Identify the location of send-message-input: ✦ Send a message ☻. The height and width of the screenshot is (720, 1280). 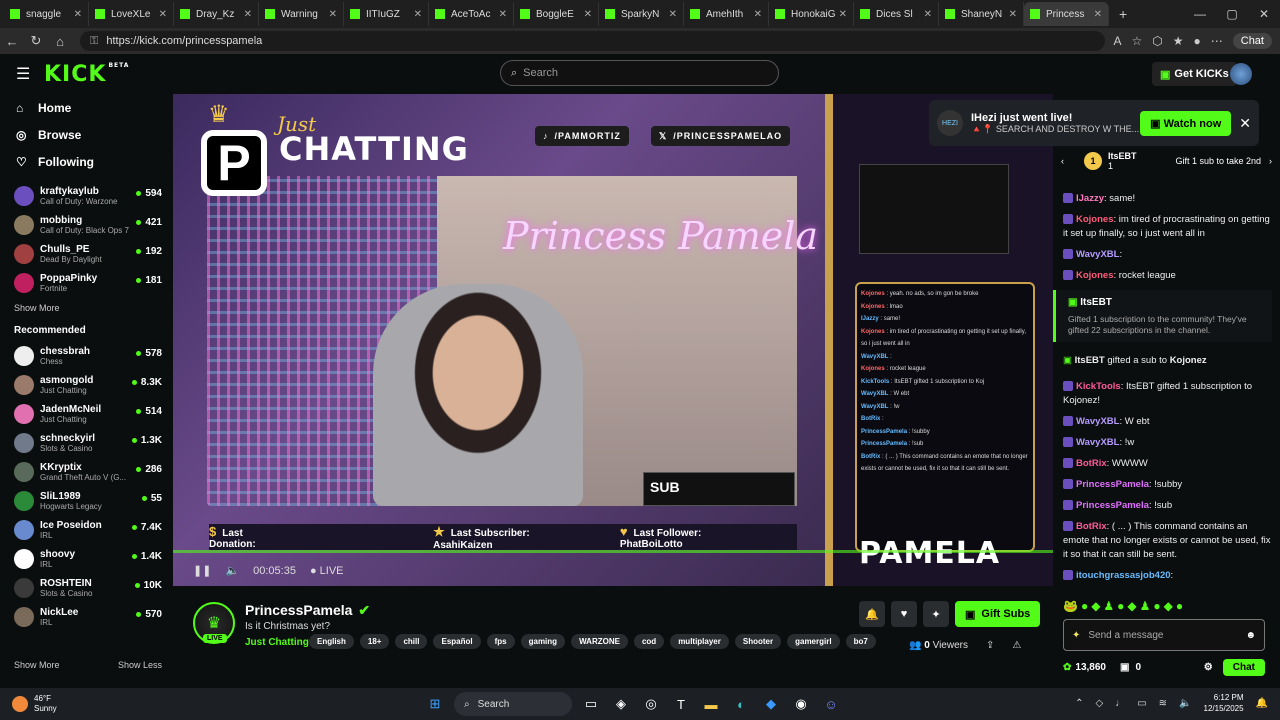
(1164, 635).